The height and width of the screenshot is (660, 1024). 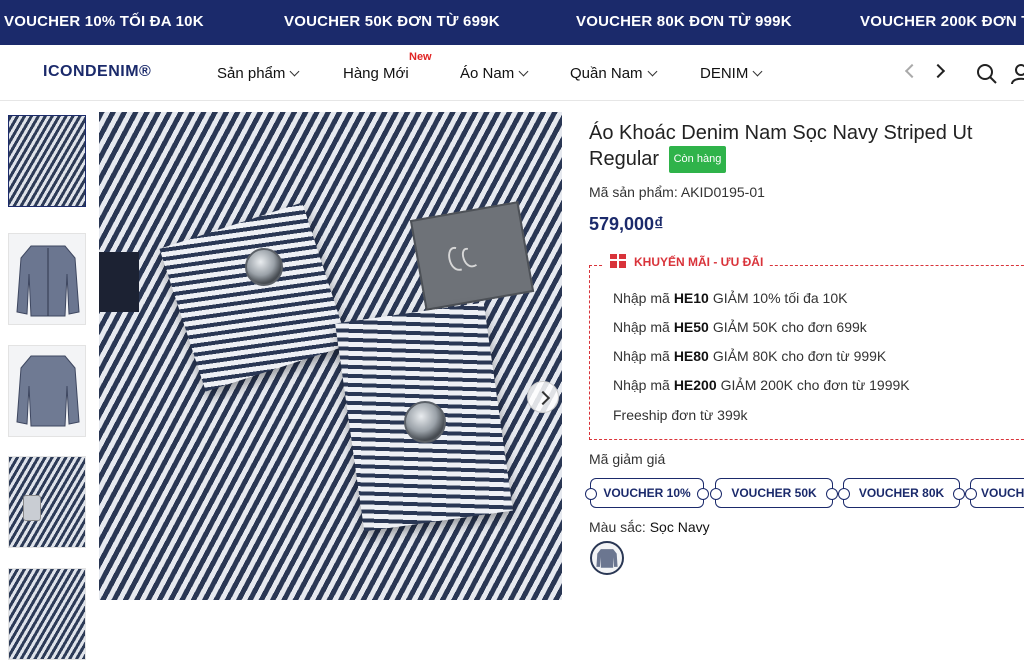 What do you see at coordinates (901, 493) in the screenshot?
I see `coupon-button: VOUCHER 80K` at bounding box center [901, 493].